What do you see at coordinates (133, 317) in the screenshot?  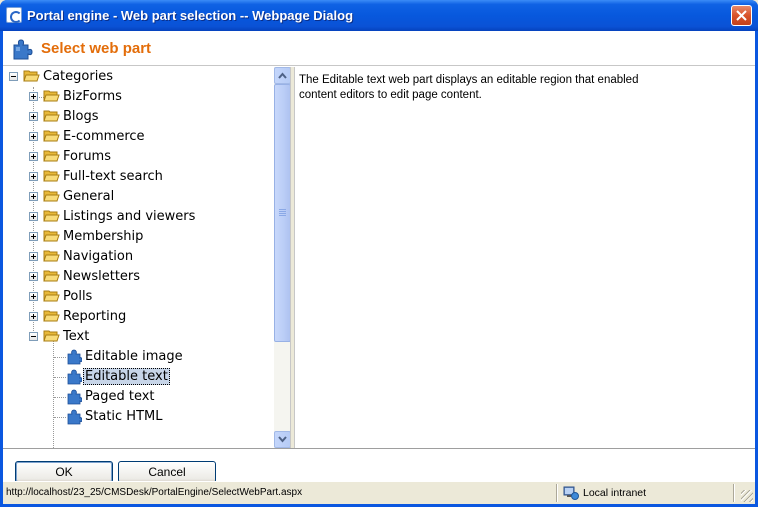 I see `tree-node-category: Reporting` at bounding box center [133, 317].